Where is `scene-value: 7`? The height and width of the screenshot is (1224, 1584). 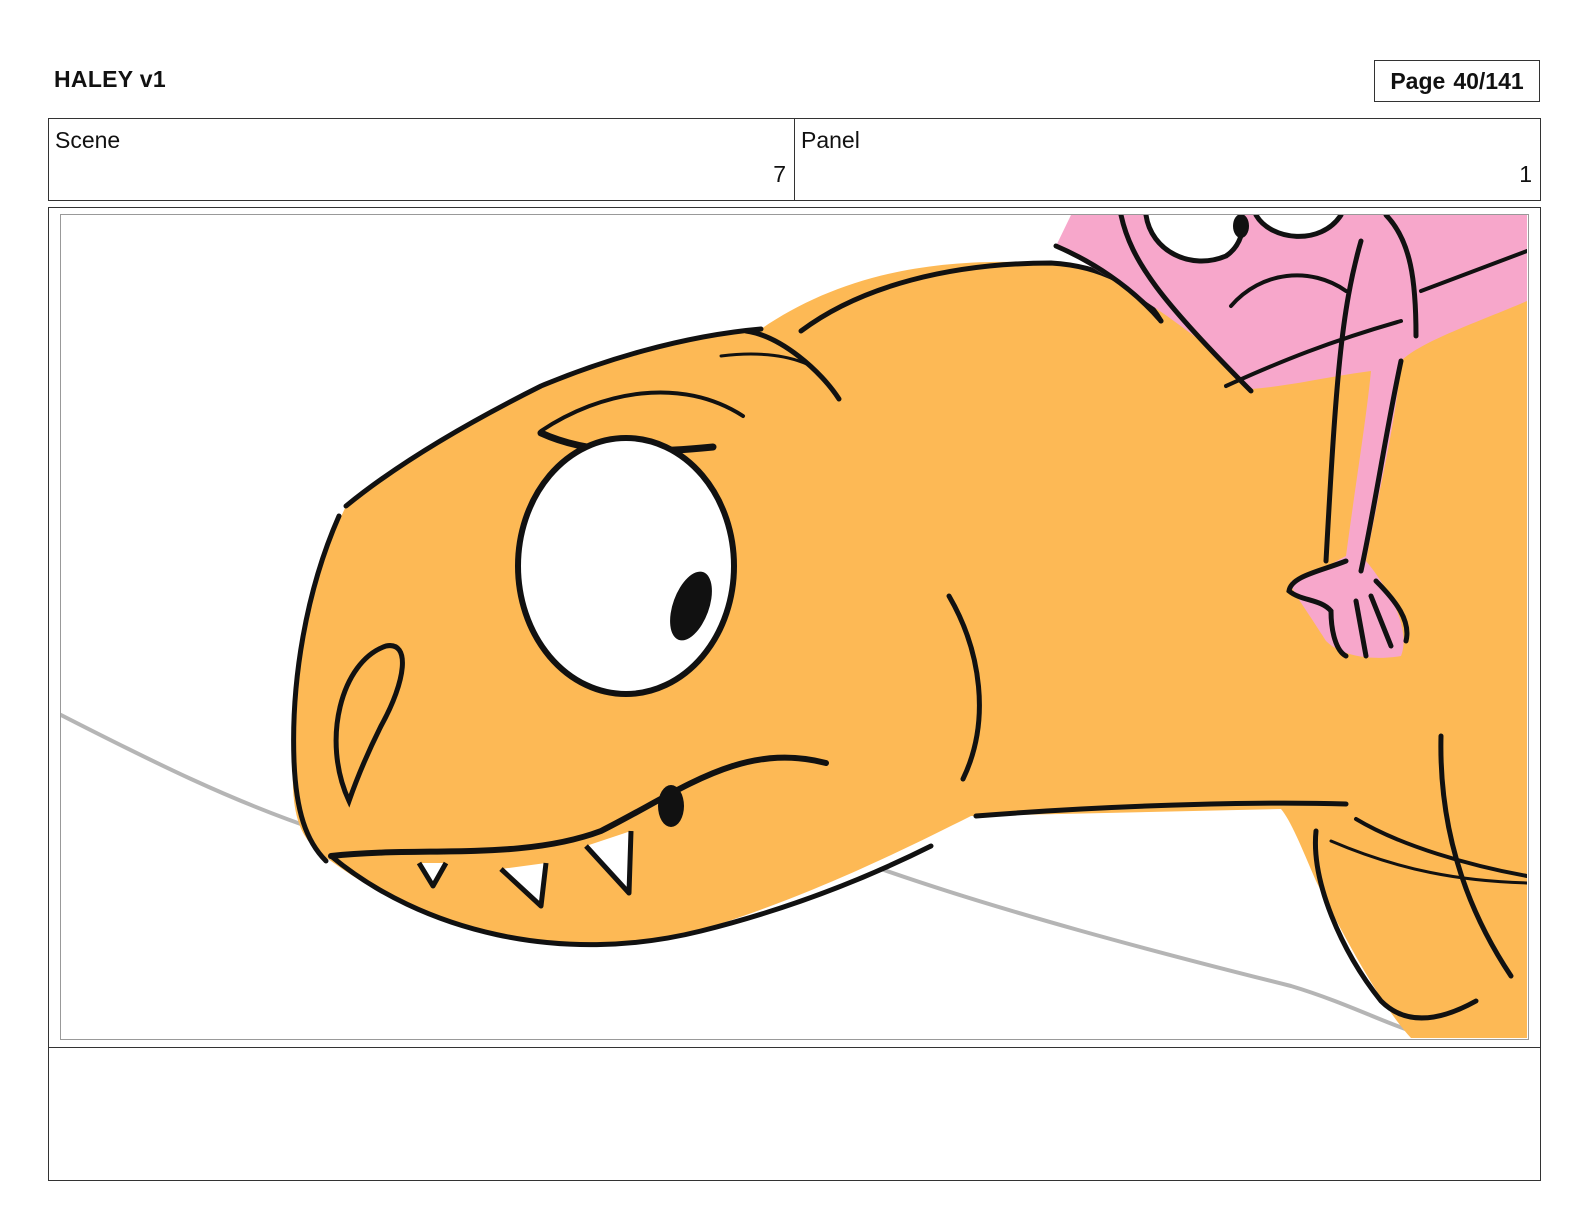
scene-value: 7 is located at coordinates (779, 174).